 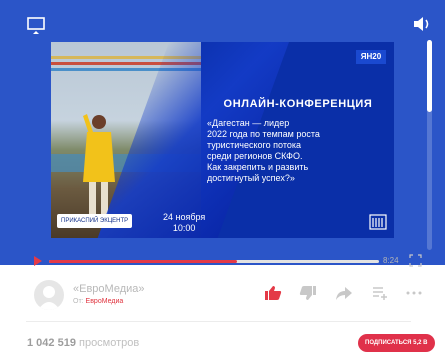 I want to click on slide-date: 24 ноября 10:00, so click(x=184, y=223).